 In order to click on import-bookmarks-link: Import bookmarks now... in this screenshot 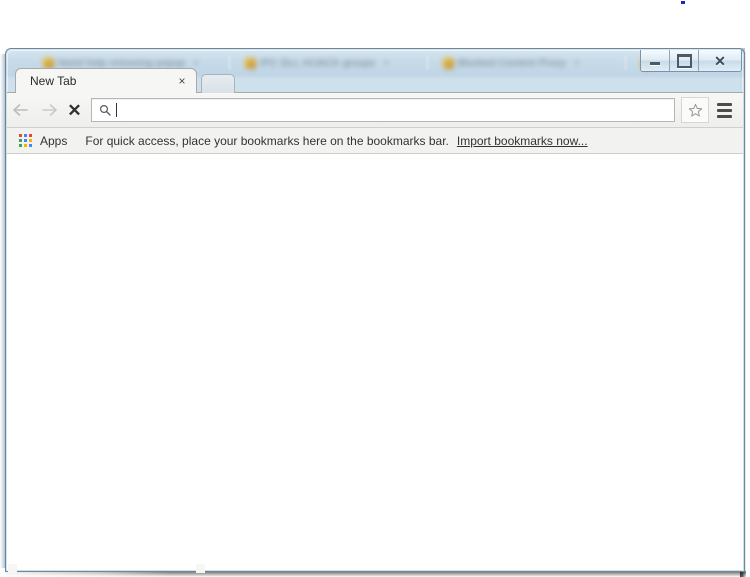, I will do `click(522, 141)`.